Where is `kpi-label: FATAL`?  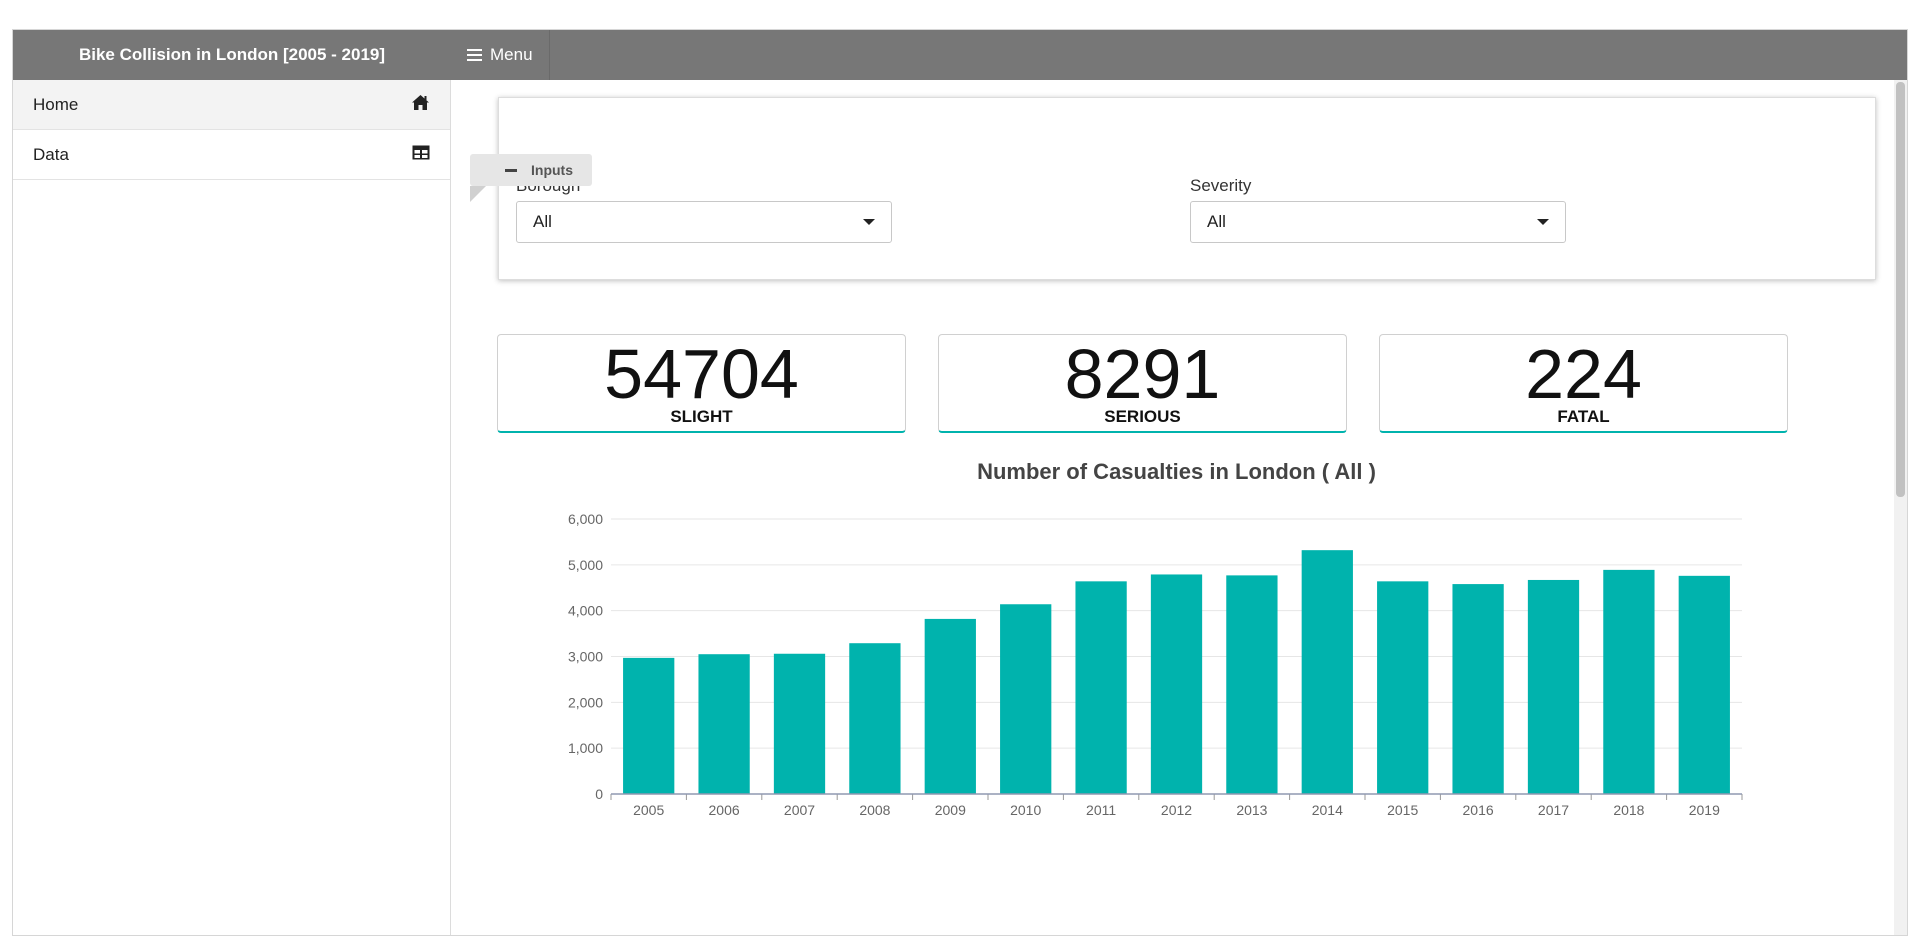 kpi-label: FATAL is located at coordinates (1583, 416).